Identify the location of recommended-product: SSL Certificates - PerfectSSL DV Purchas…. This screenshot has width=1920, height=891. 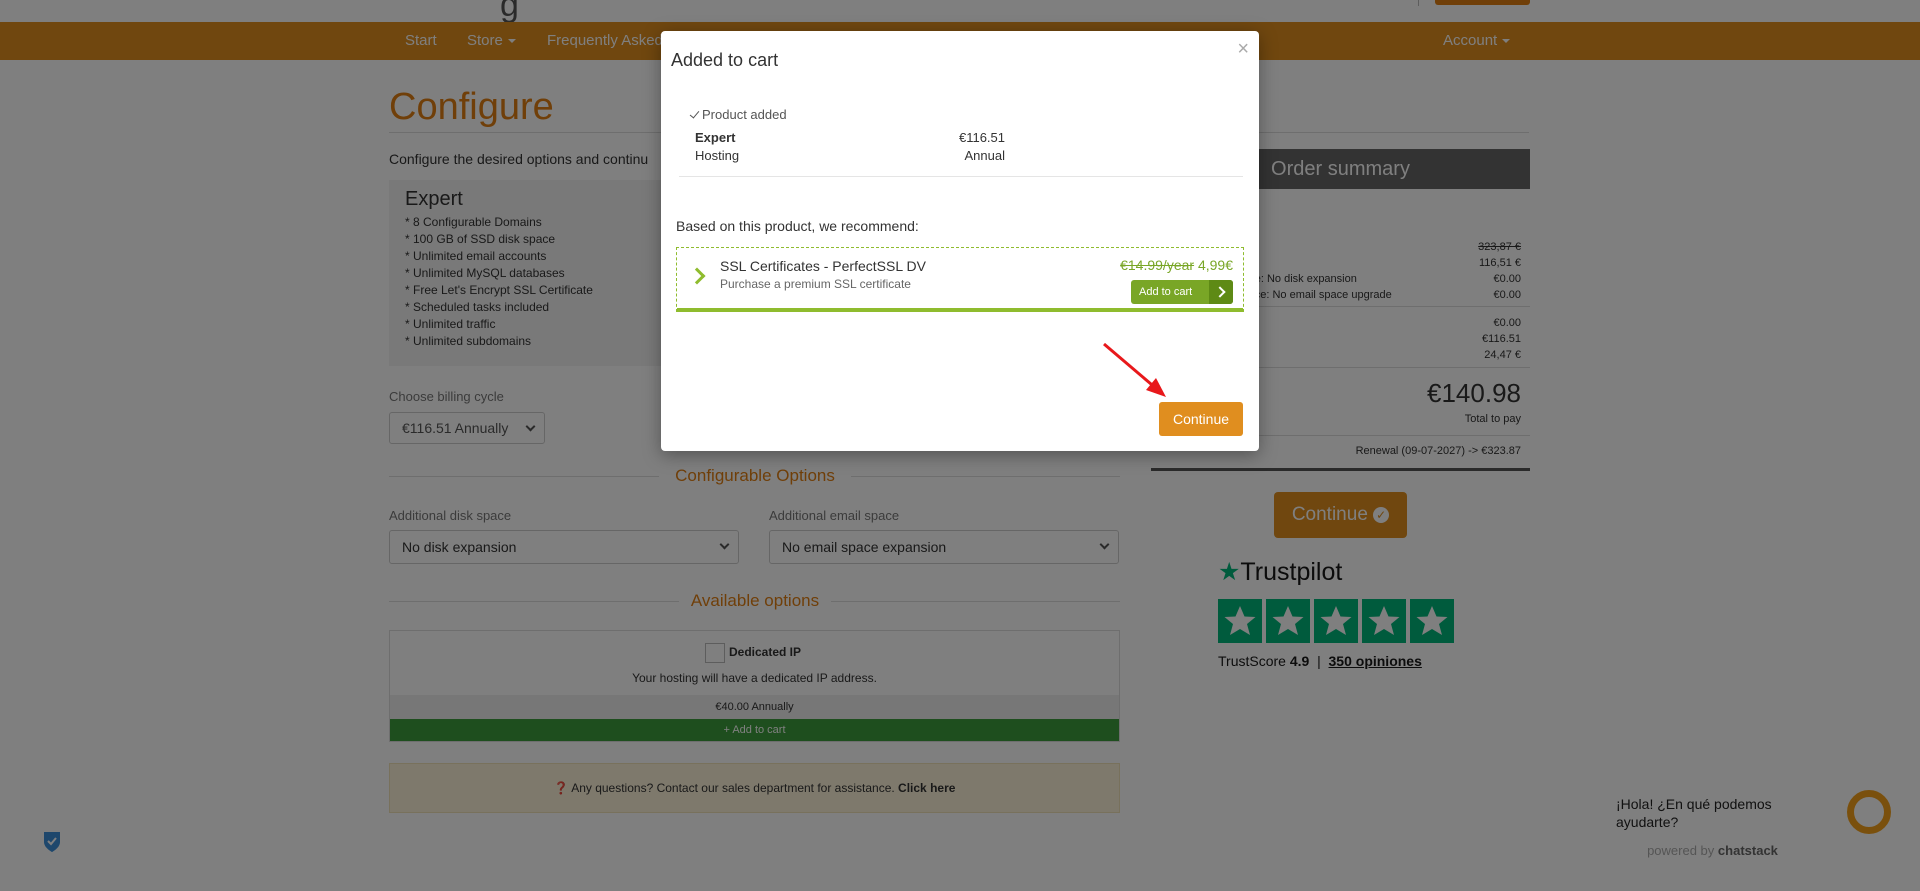
(960, 279).